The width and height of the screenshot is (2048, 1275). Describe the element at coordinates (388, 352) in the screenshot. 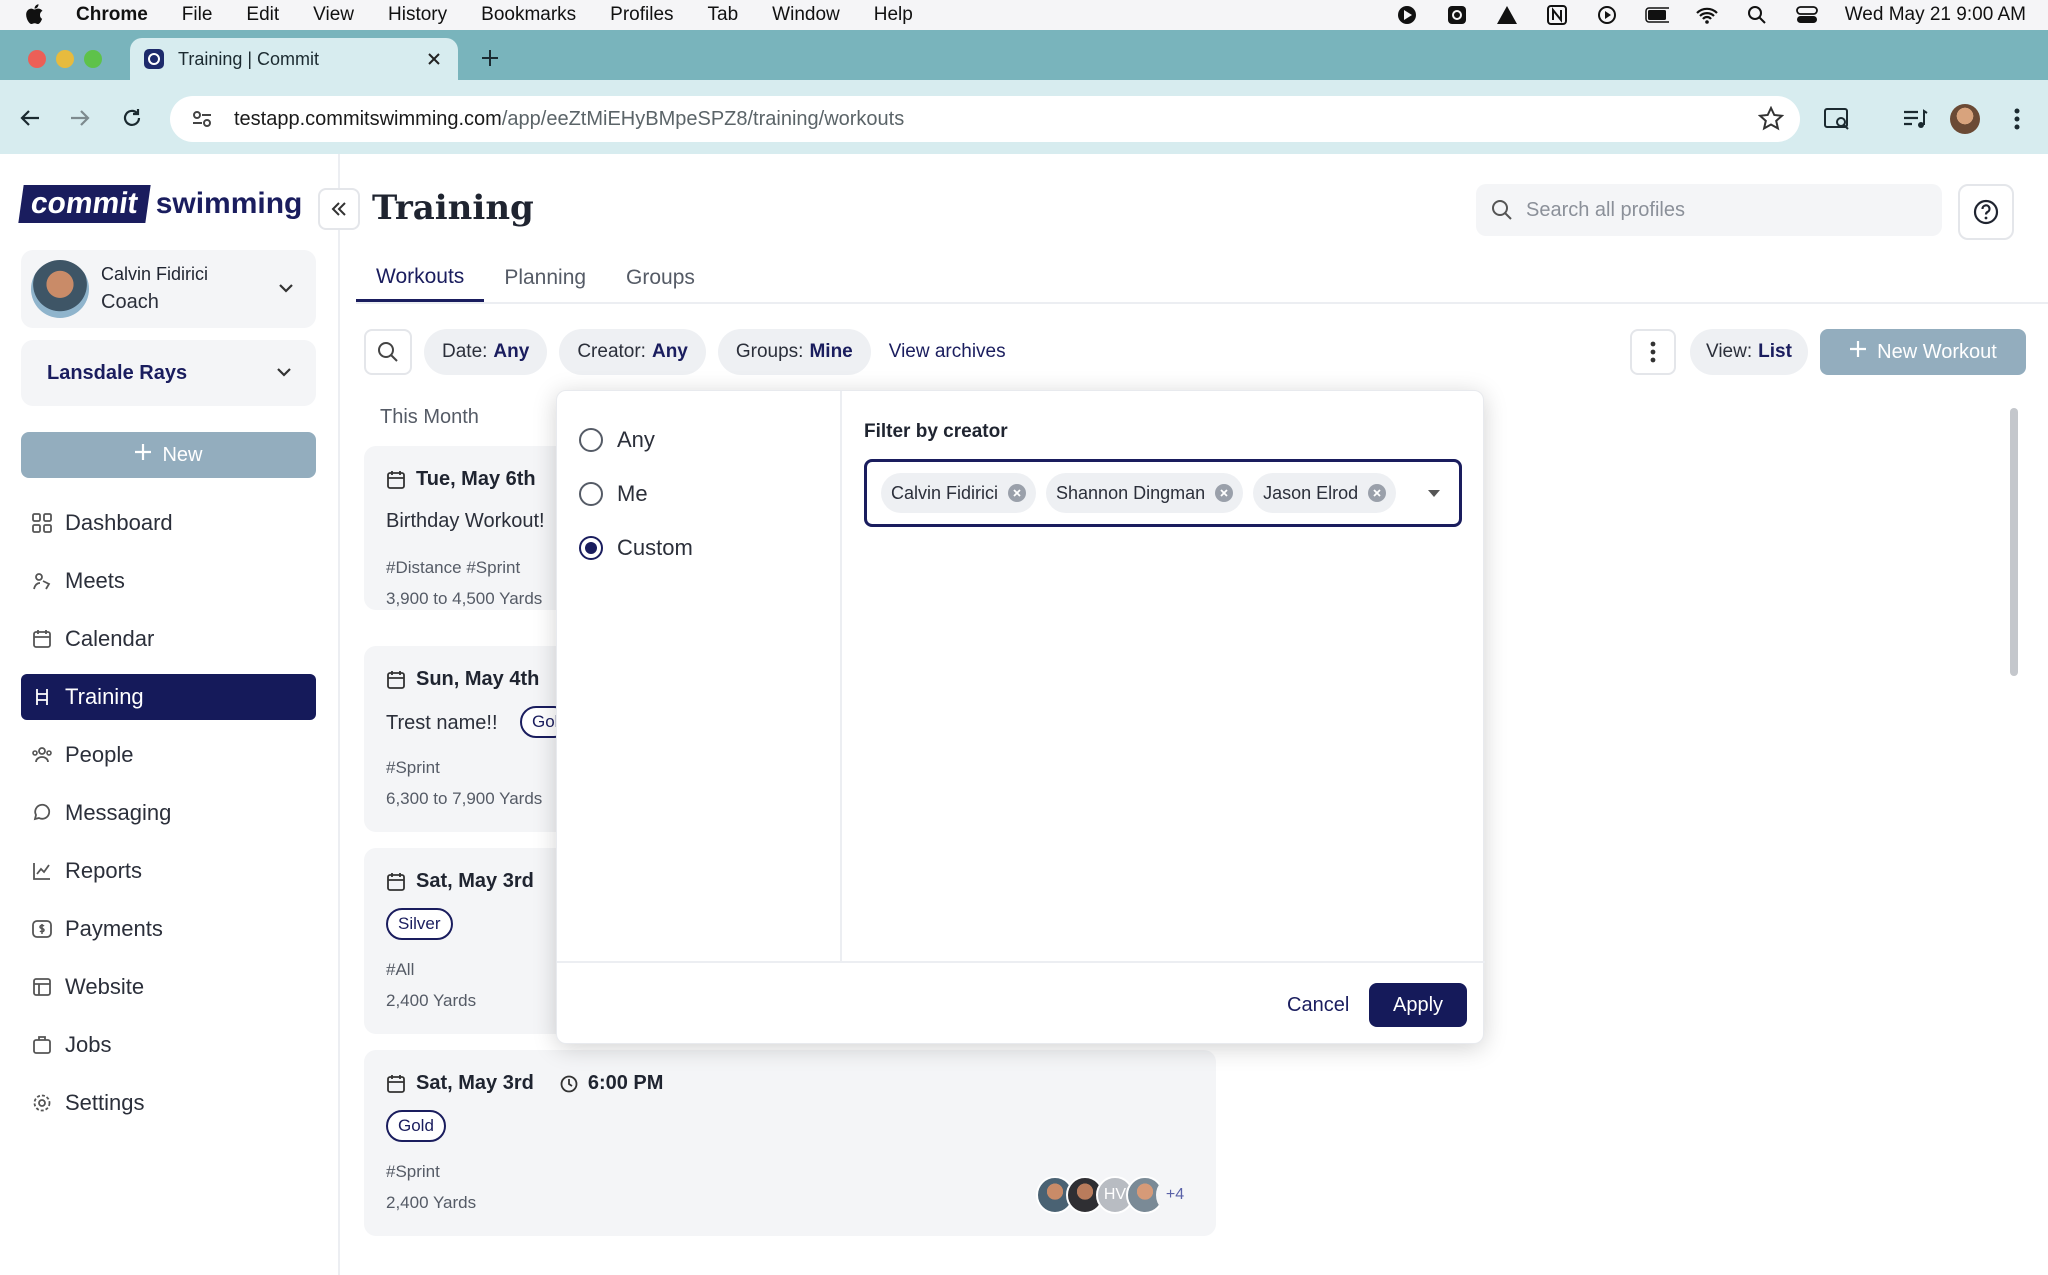

I see `workout-search-button` at that location.